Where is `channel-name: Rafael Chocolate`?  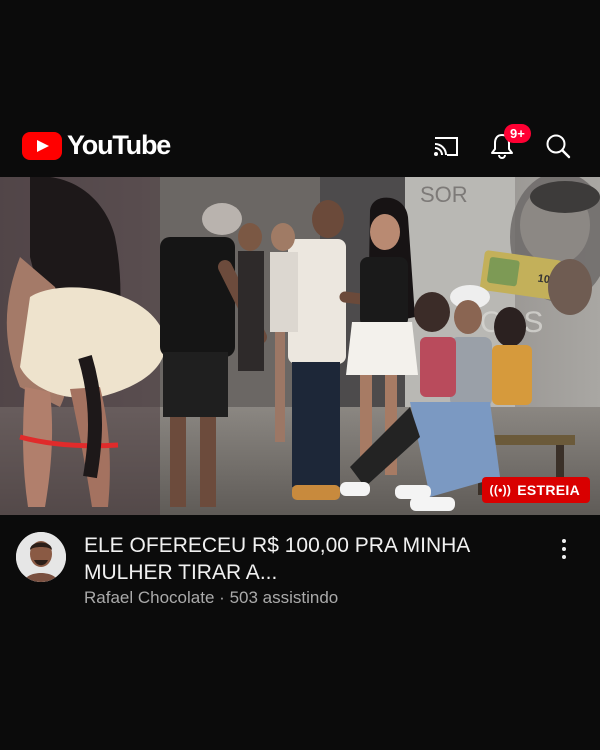
channel-name: Rafael Chocolate is located at coordinates (149, 597).